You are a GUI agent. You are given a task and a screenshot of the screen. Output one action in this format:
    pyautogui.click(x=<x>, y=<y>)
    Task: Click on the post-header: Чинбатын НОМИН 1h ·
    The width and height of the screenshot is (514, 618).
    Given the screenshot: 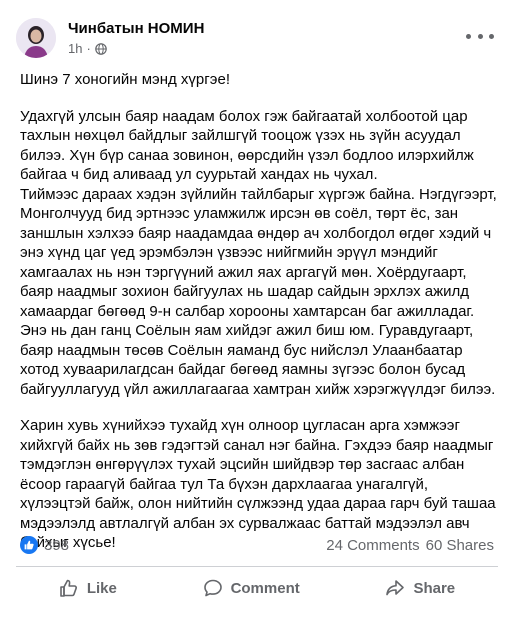 What is the action you would take?
    pyautogui.click(x=259, y=38)
    